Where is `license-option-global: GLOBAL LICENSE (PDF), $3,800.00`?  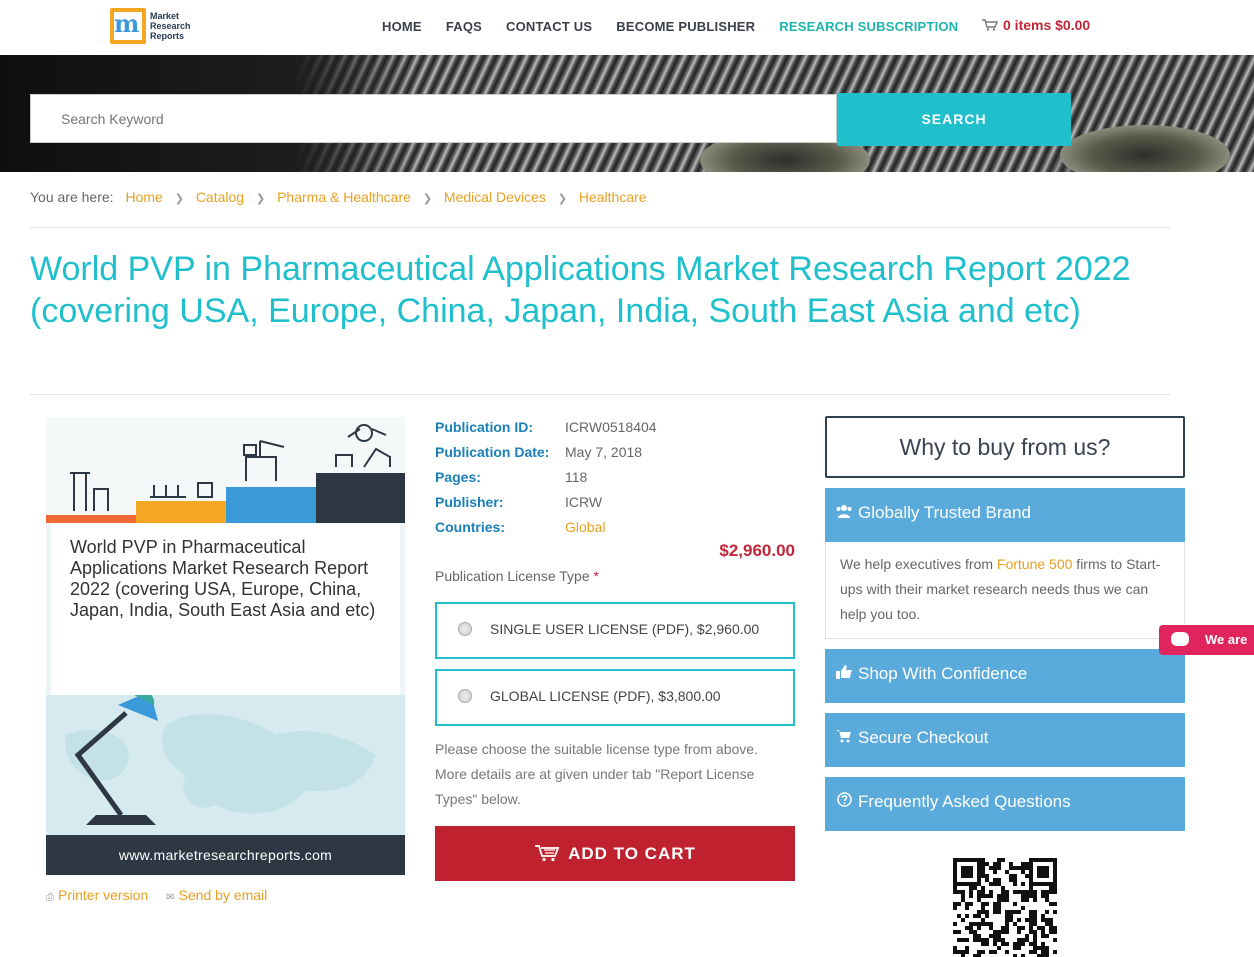
license-option-global: GLOBAL LICENSE (PDF), $3,800.00 is located at coordinates (615, 697).